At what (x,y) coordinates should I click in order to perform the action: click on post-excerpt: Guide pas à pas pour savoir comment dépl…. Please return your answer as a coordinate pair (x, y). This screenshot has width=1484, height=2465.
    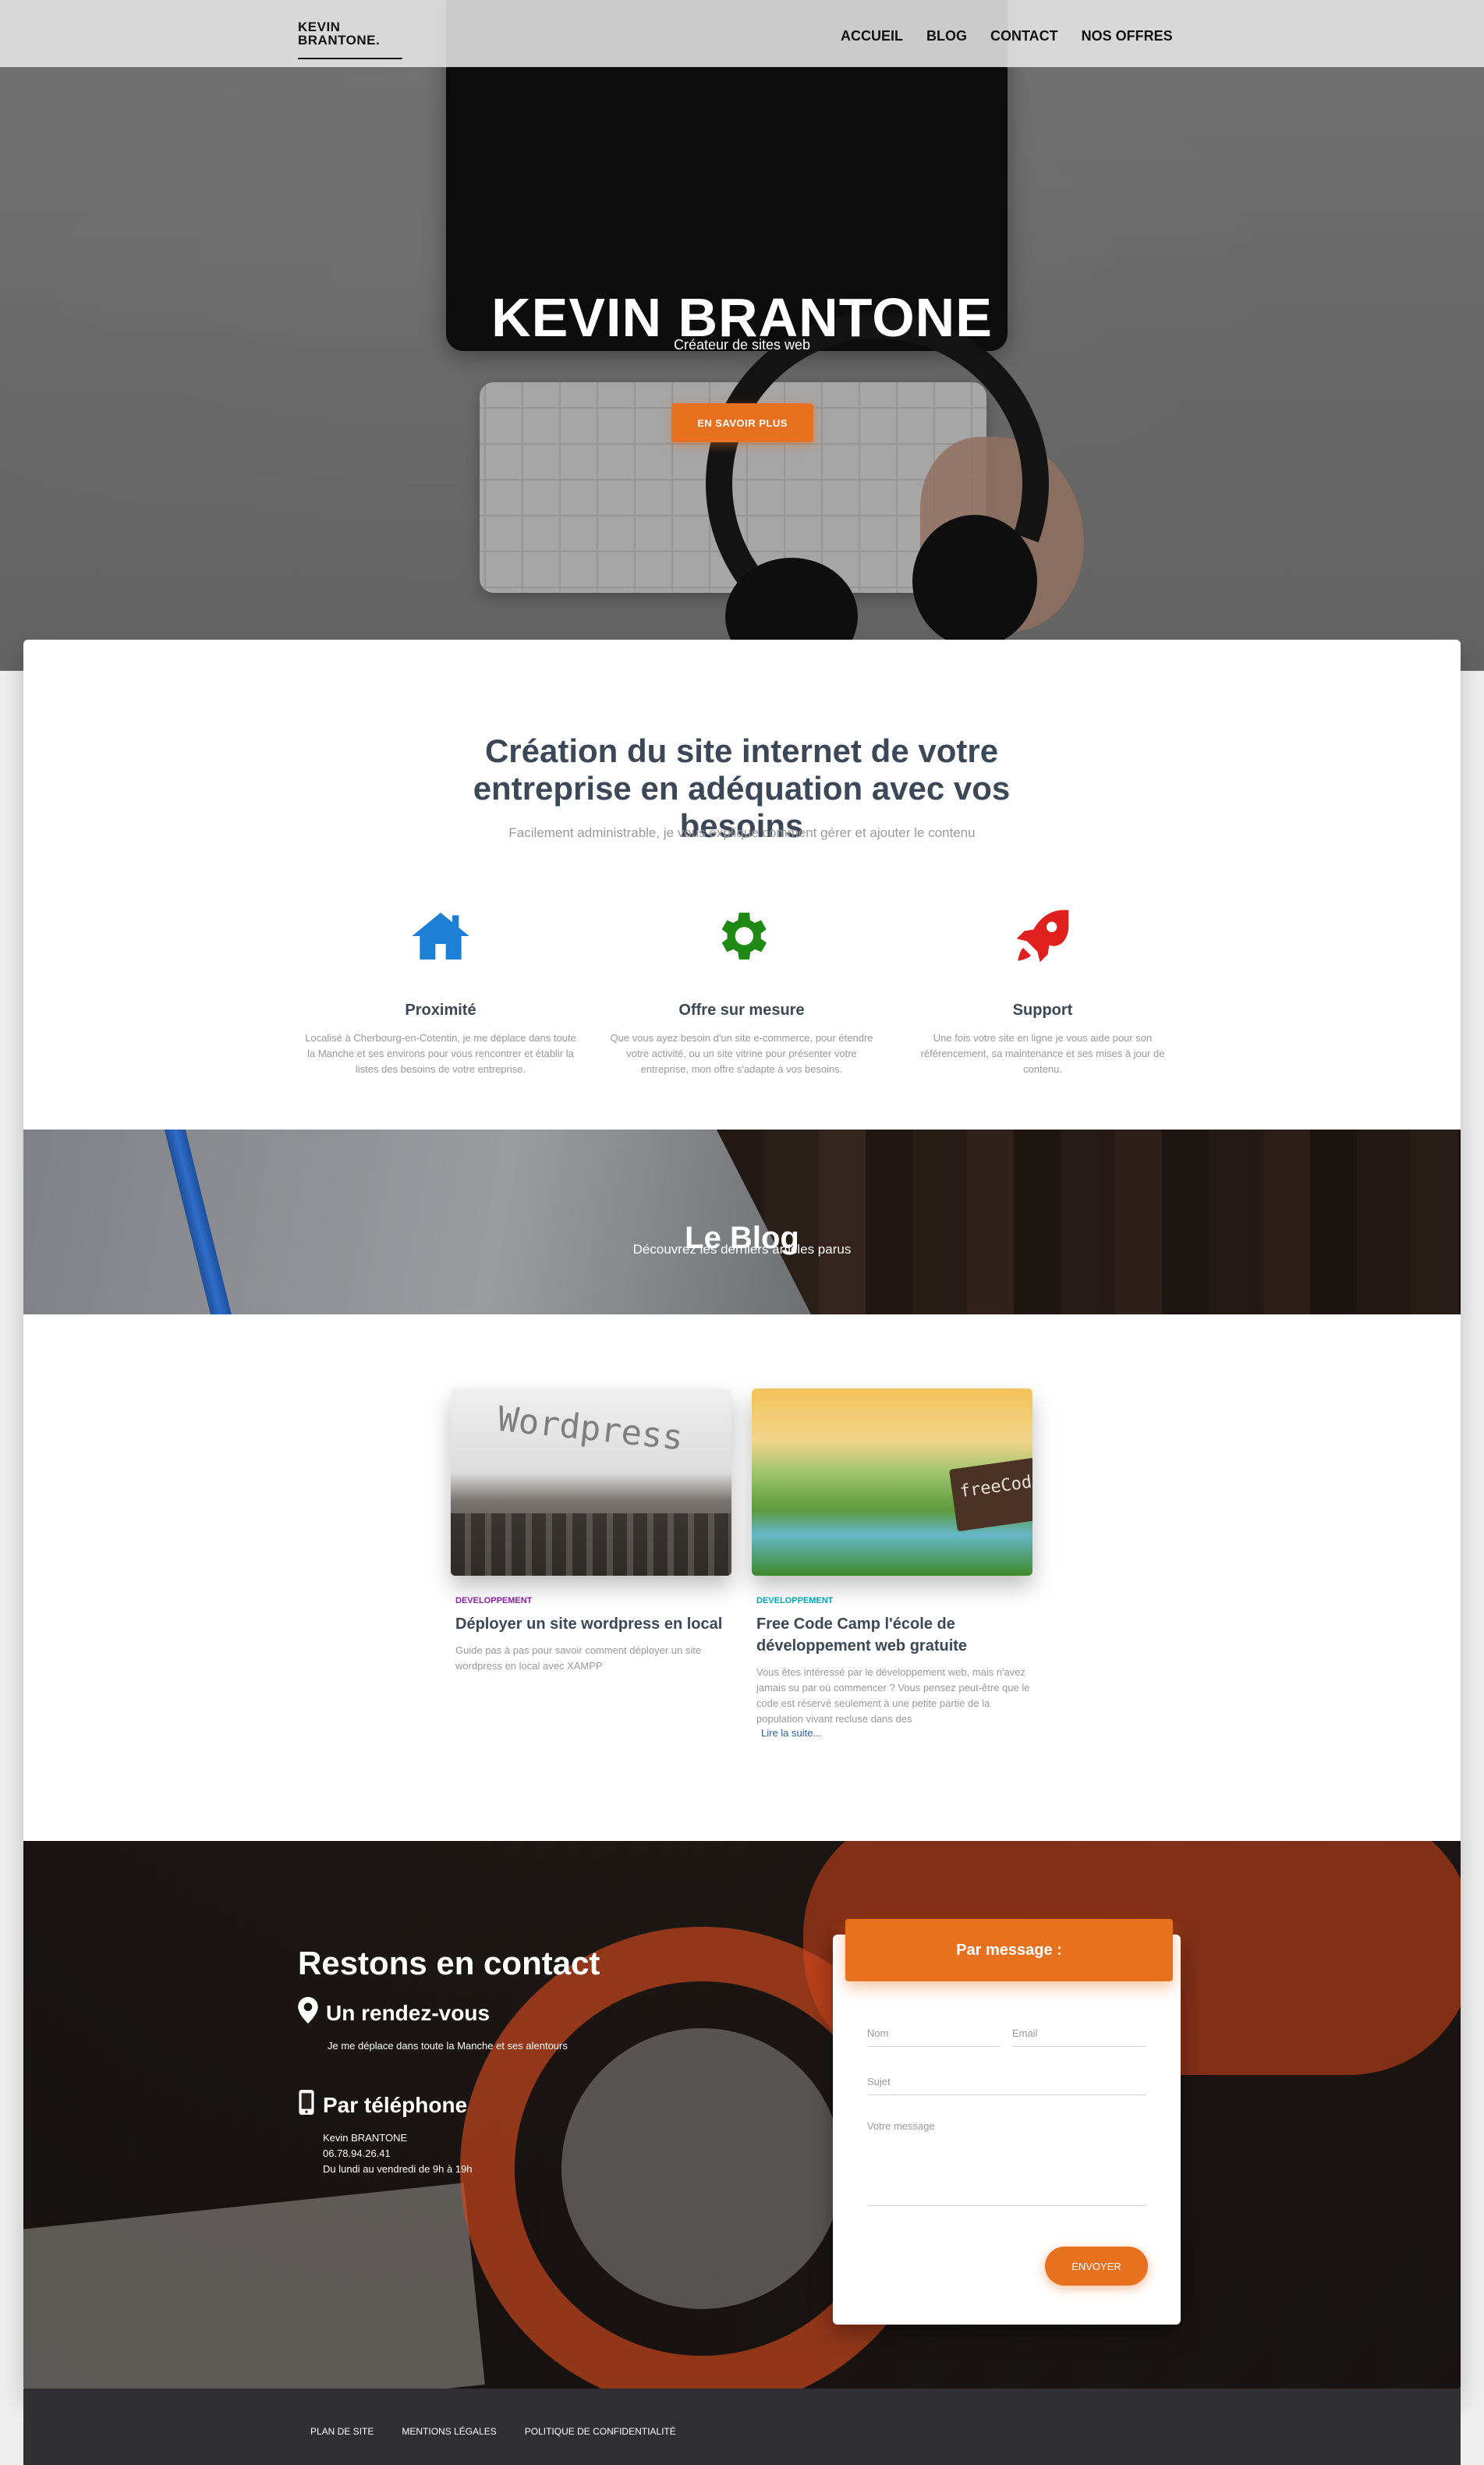
    Looking at the image, I should click on (578, 1658).